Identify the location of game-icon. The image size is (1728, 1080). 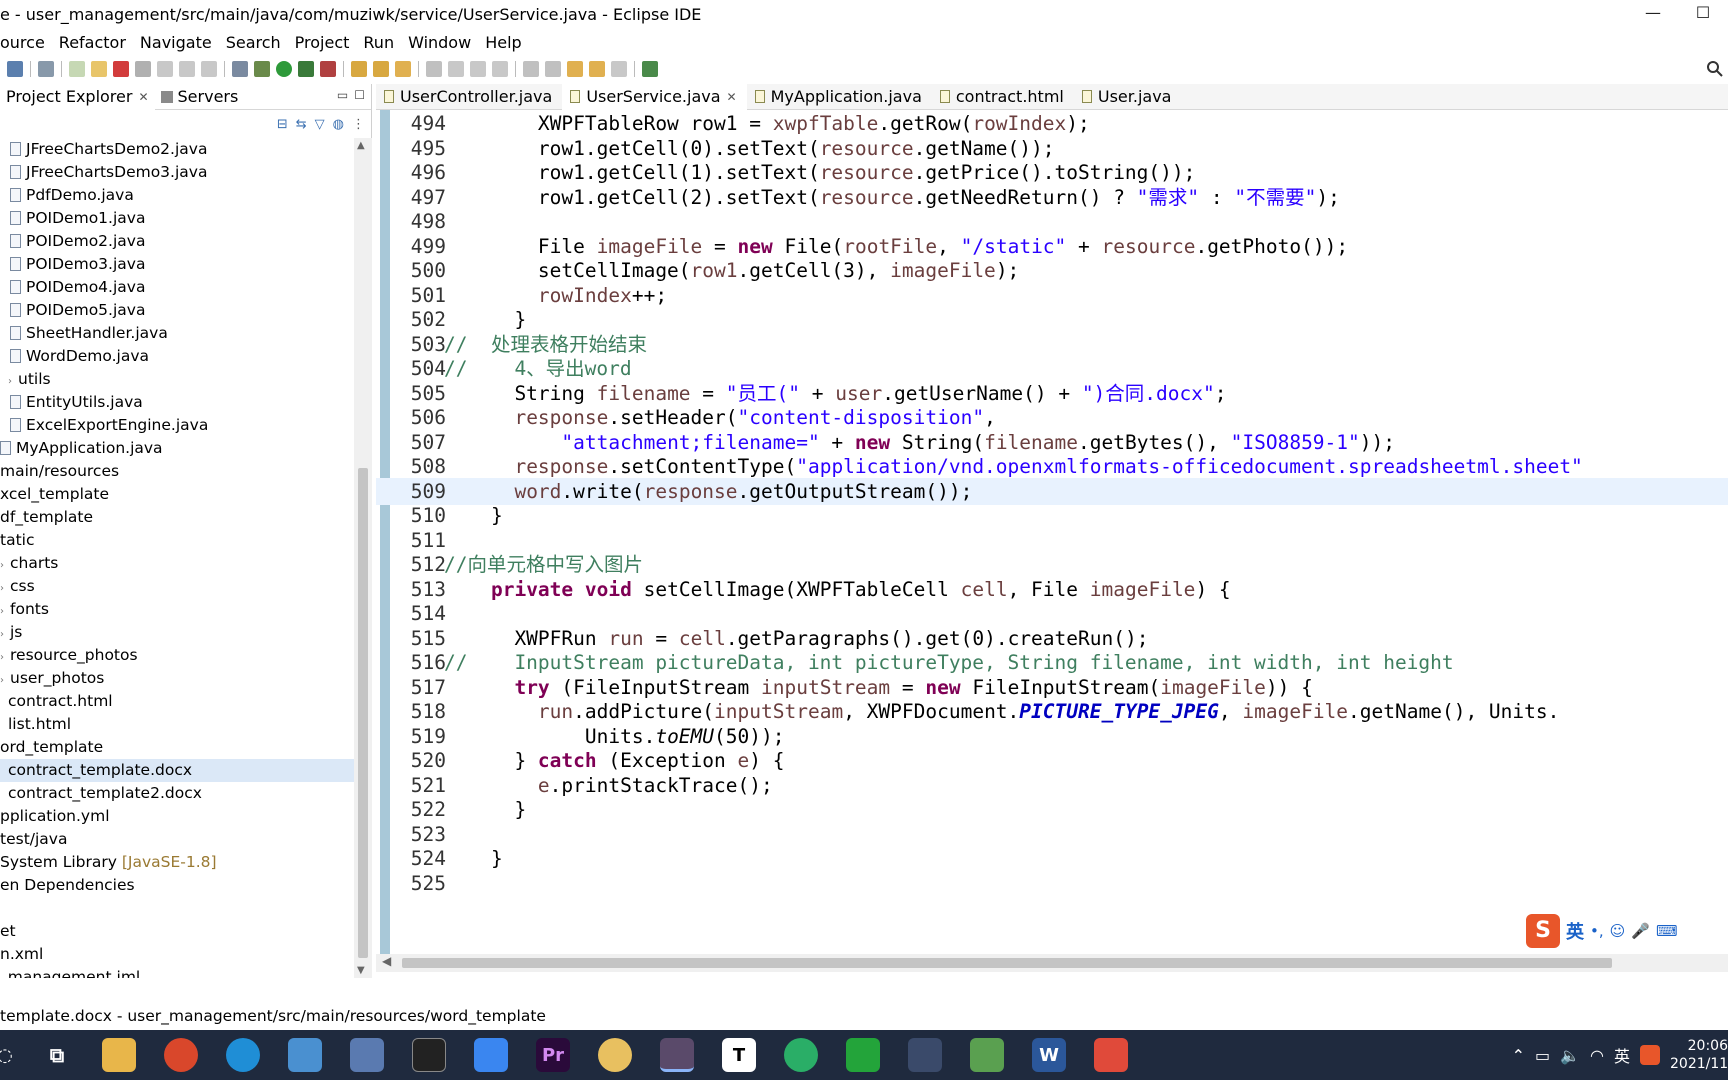
(615, 1055).